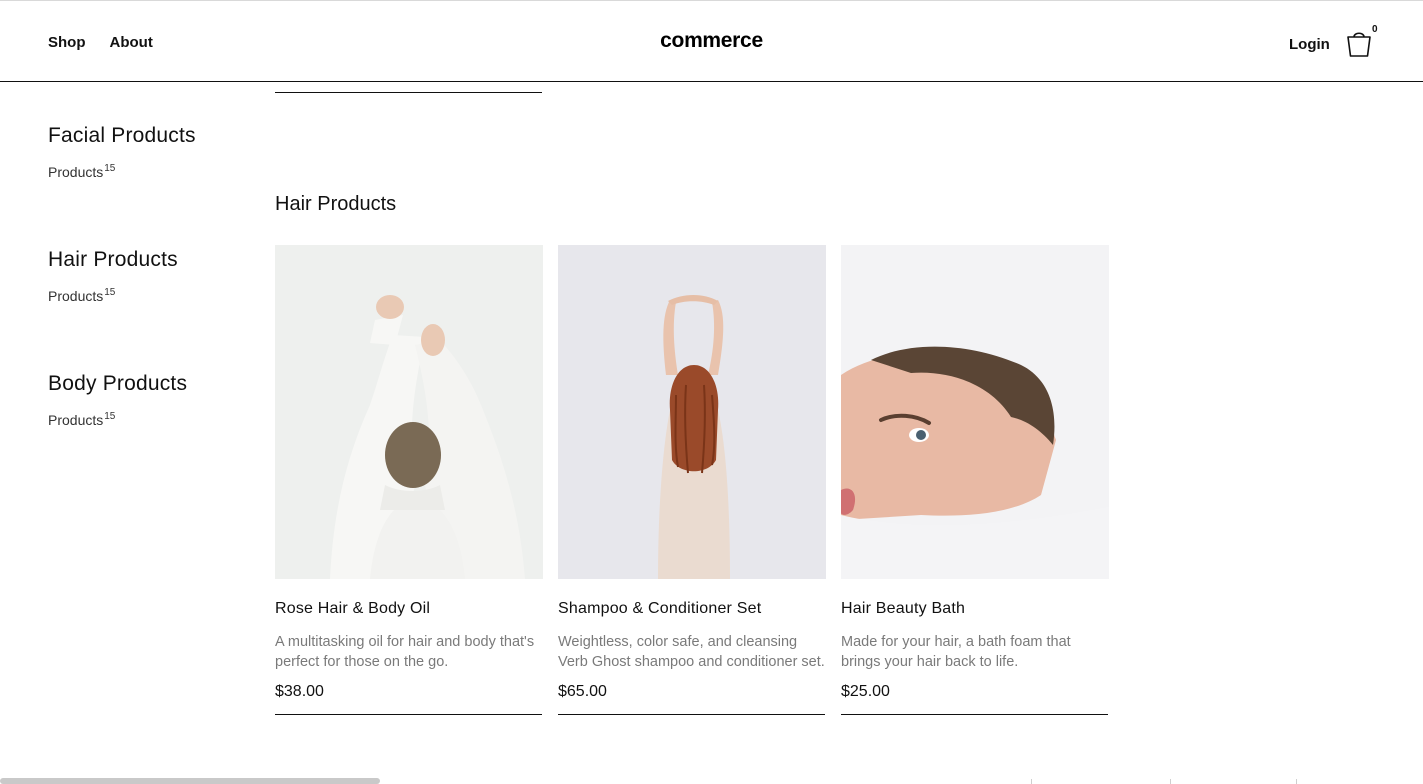 Image resolution: width=1423 pixels, height=784 pixels. I want to click on product-price: $38.00, so click(299, 691).